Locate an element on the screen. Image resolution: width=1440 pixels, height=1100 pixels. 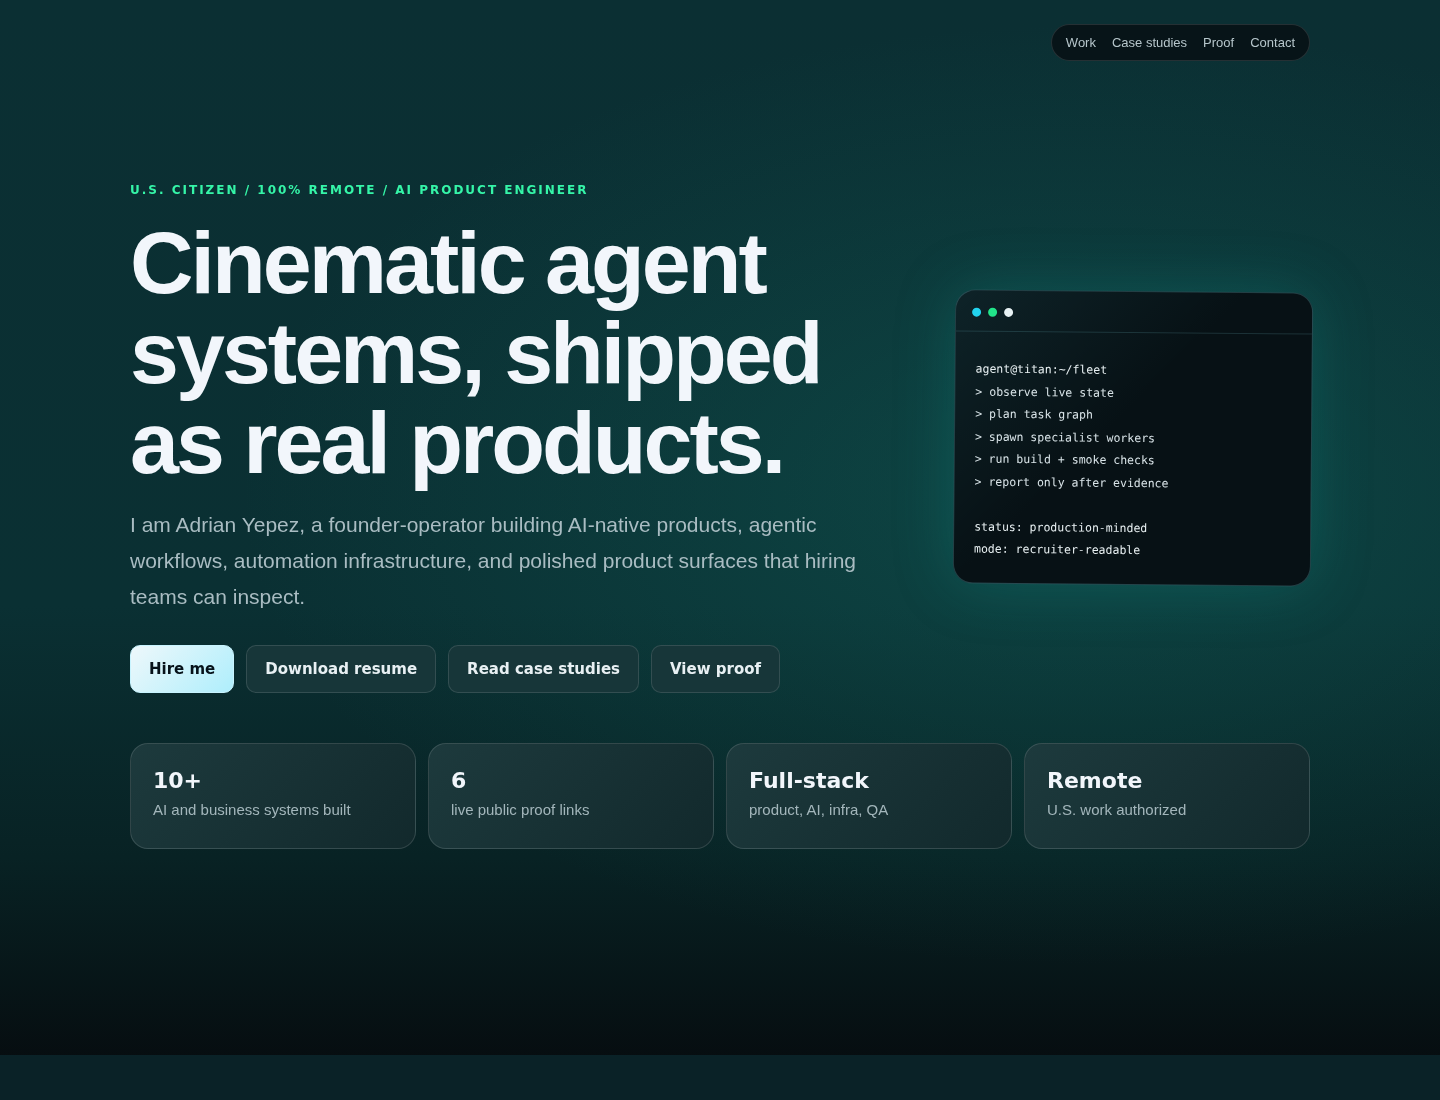
action-button: Download resume is located at coordinates (341, 669).